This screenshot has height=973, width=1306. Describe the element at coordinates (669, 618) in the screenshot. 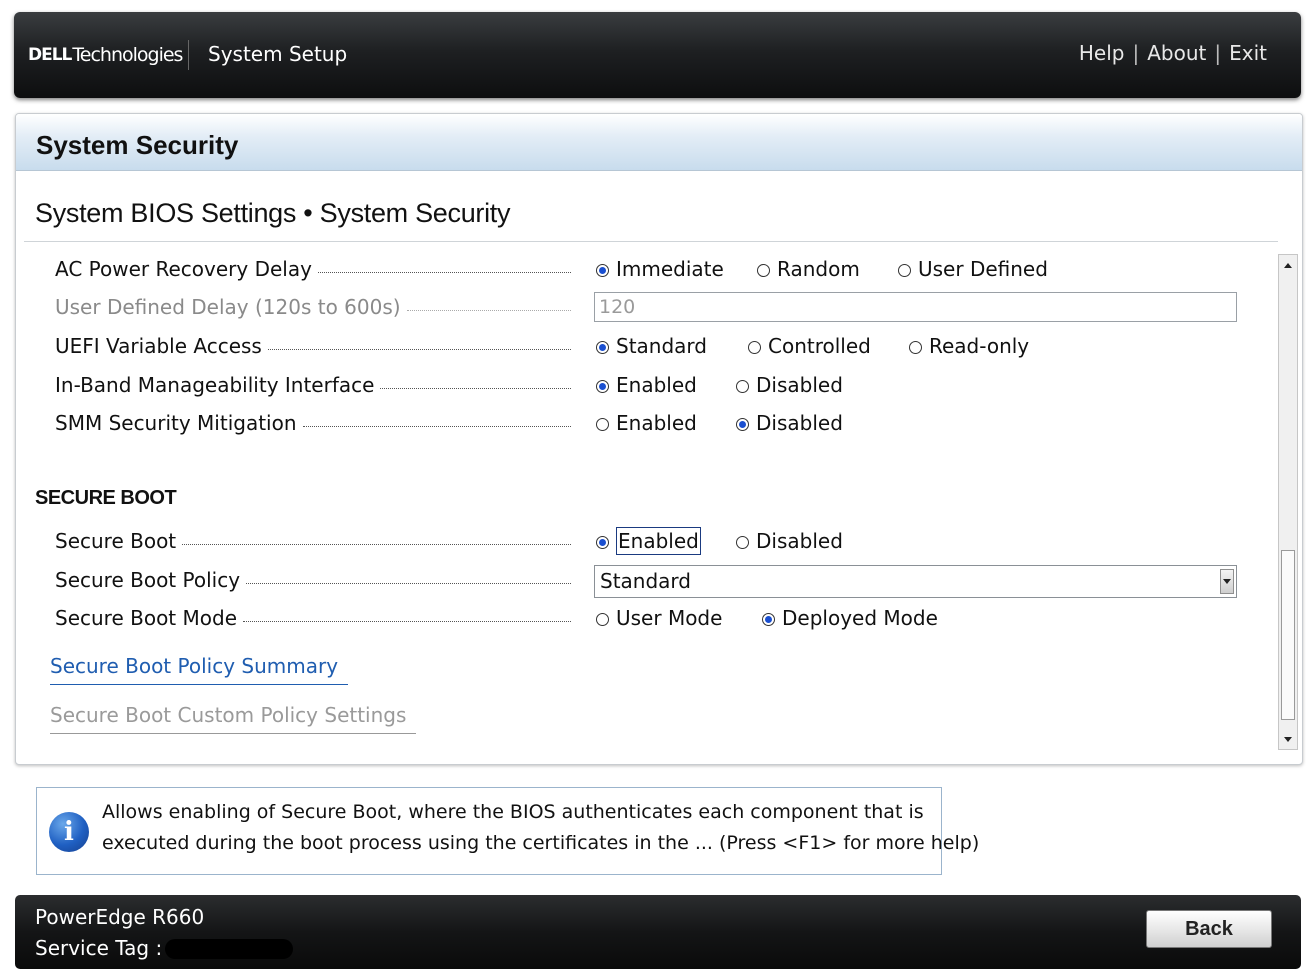

I see `radio-label: User Mode` at that location.